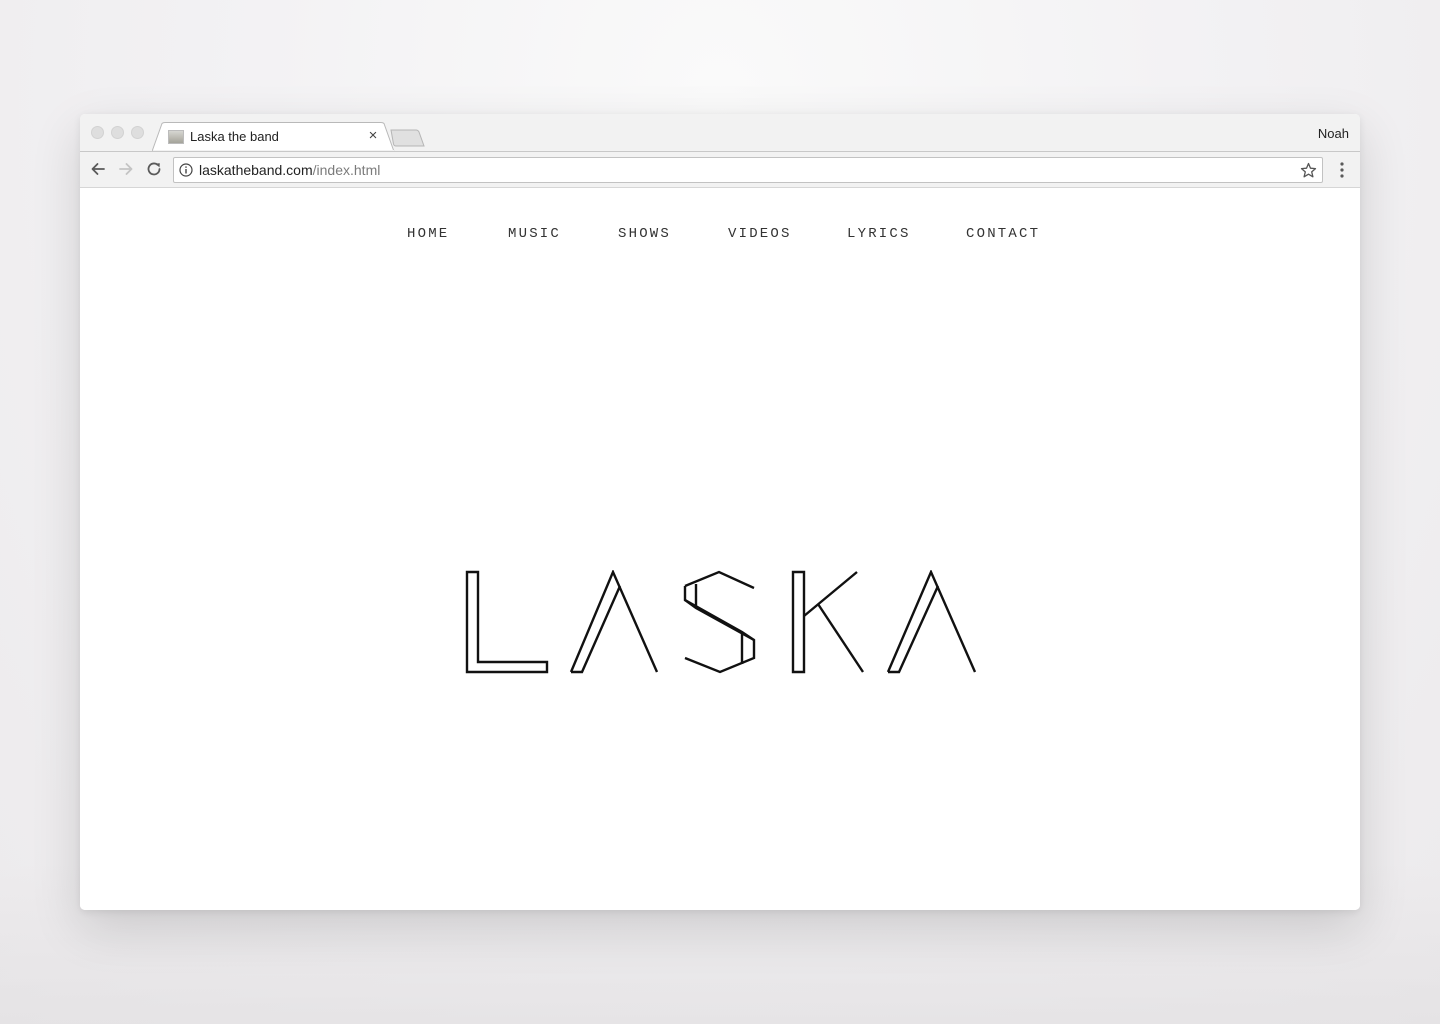 This screenshot has width=1440, height=1024. I want to click on new-tab-button, so click(408, 138).